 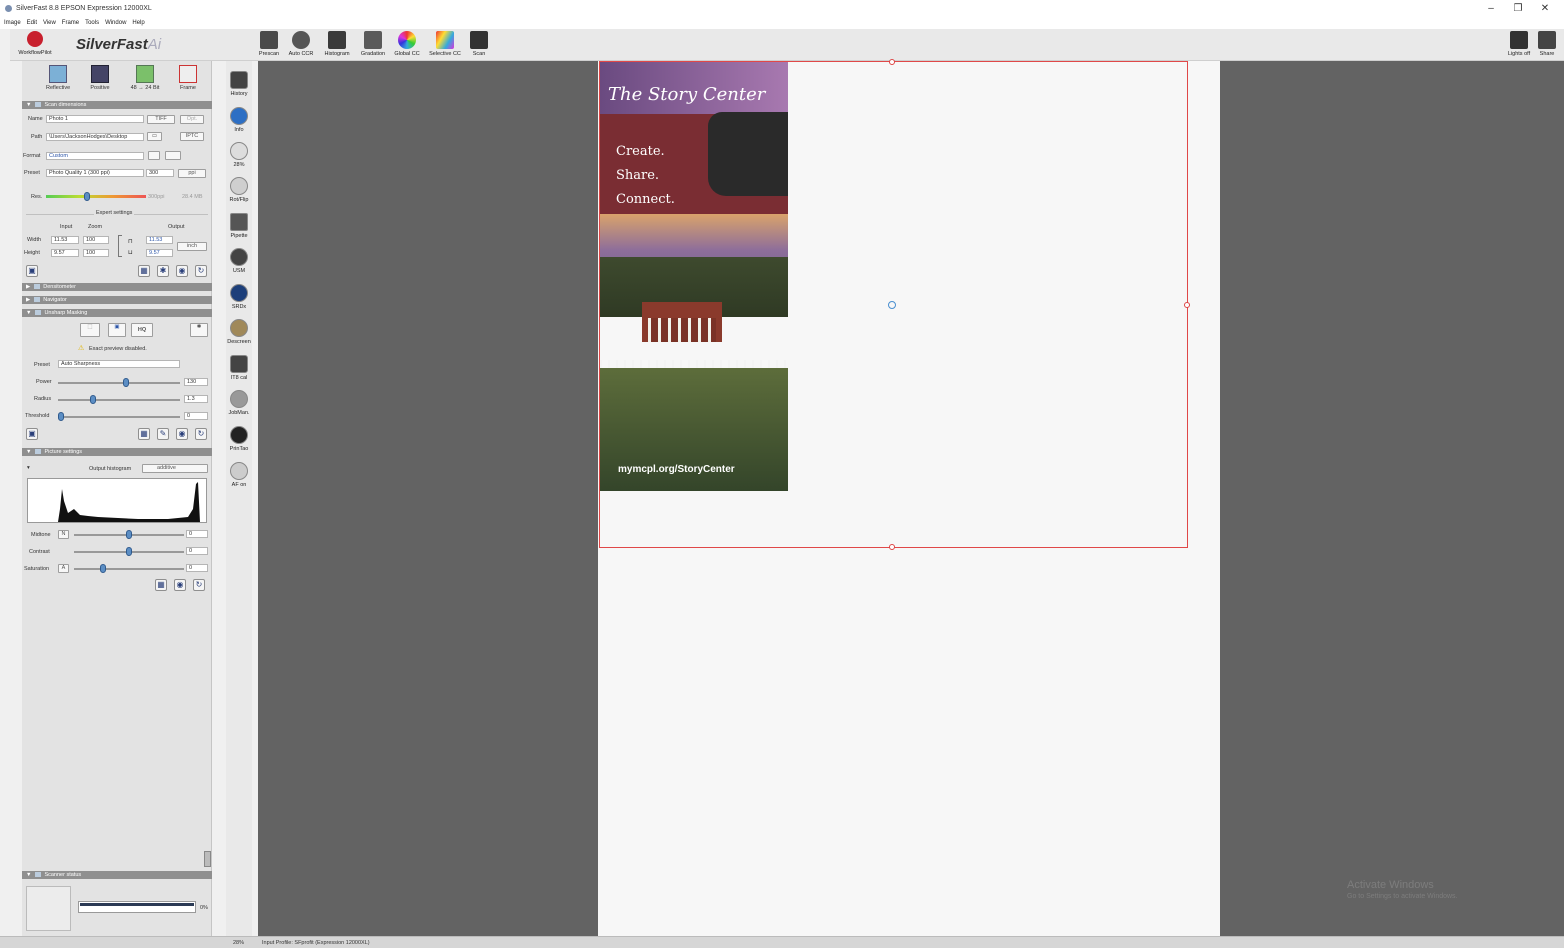 What do you see at coordinates (159, 240) in the screenshot?
I see `width-output-input: 11.53` at bounding box center [159, 240].